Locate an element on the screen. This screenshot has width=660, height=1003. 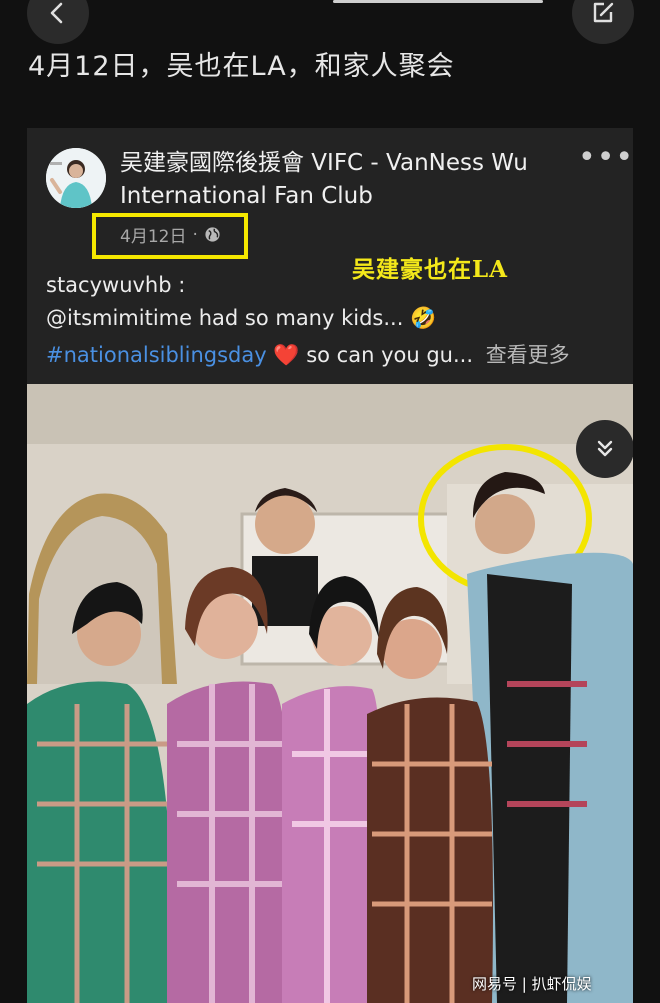
avatar is located at coordinates (76, 178).